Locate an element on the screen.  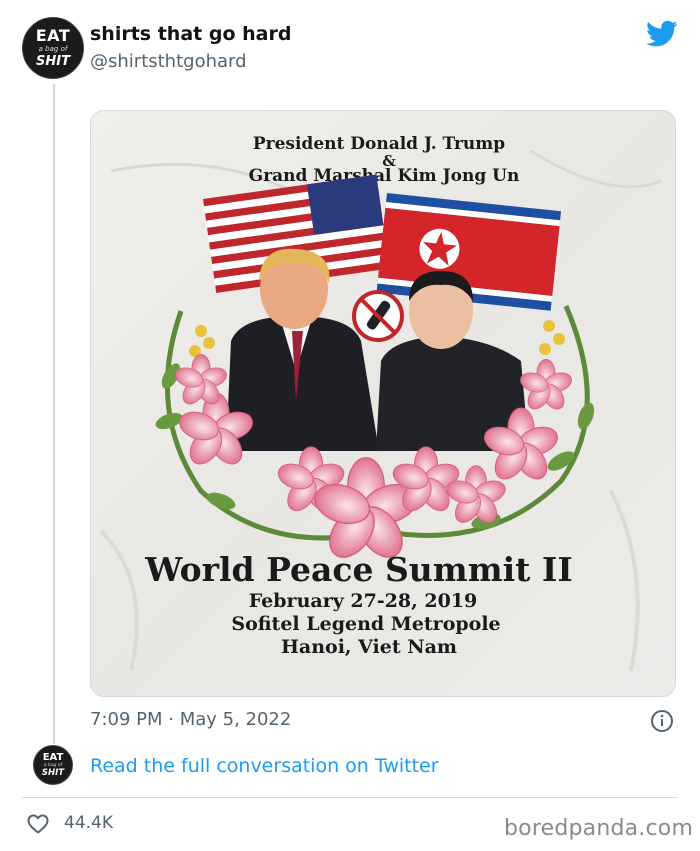
avatar: EAT a bag of SHIT is located at coordinates (53, 48).